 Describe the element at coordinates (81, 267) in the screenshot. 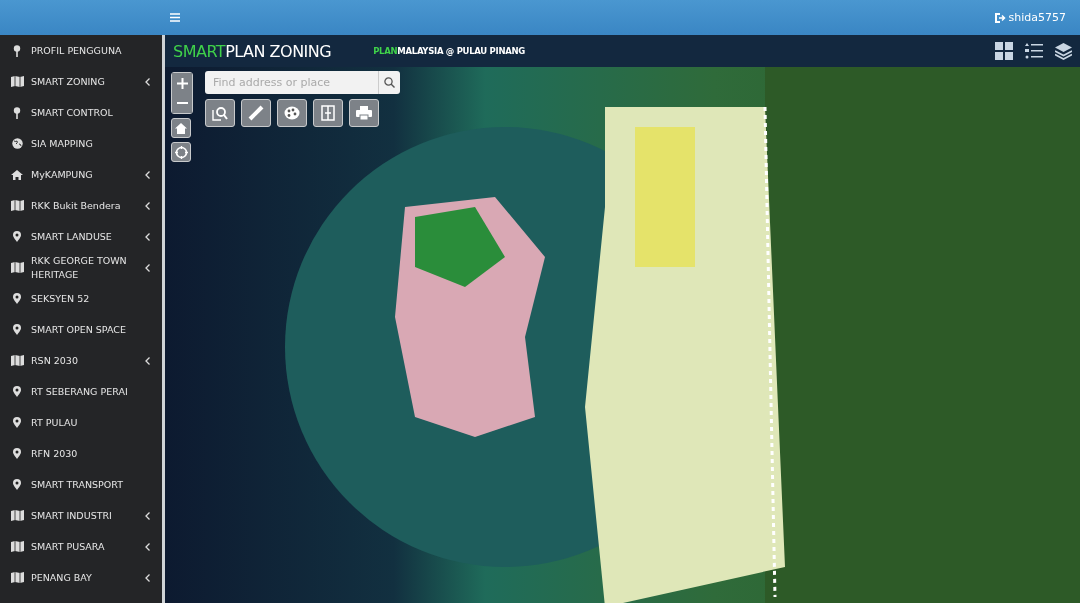

I see `sidebar-menu-item: RKK GEORGE TOWN HERITAGE` at that location.